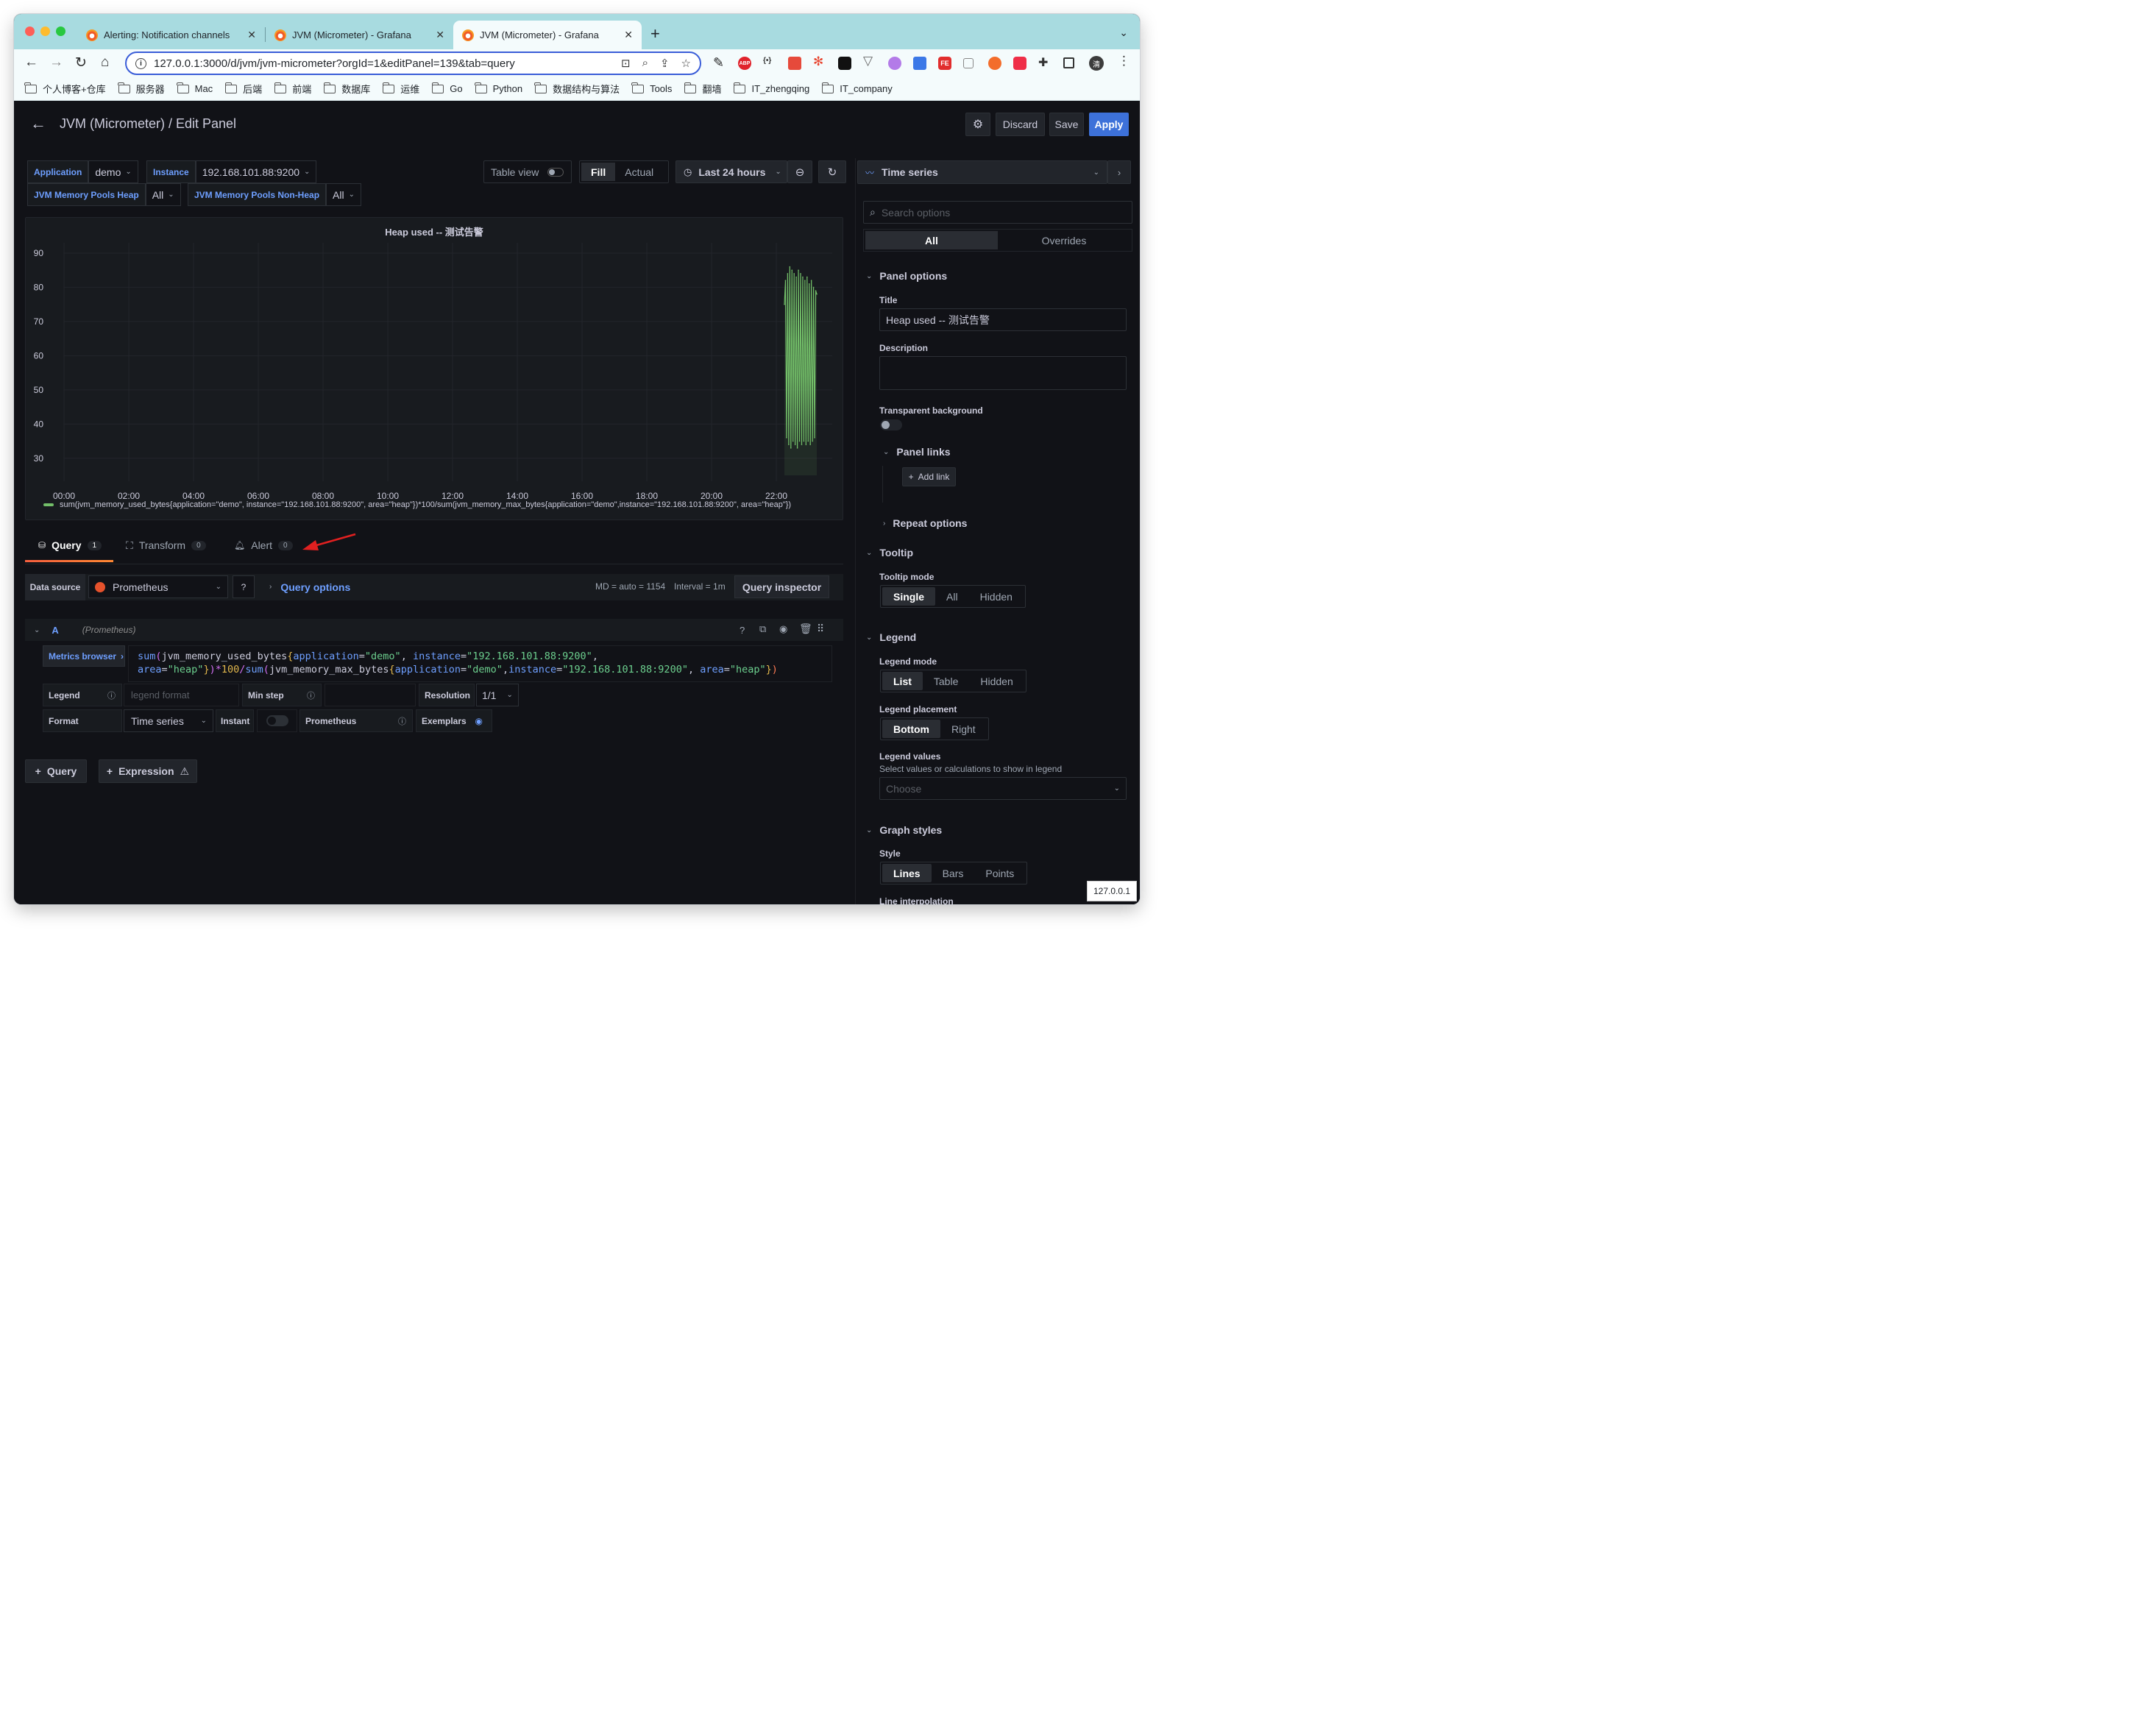 The width and height of the screenshot is (2156, 1716). Describe the element at coordinates (195, 88) in the screenshot. I see `bookmark-folder: Mac` at that location.